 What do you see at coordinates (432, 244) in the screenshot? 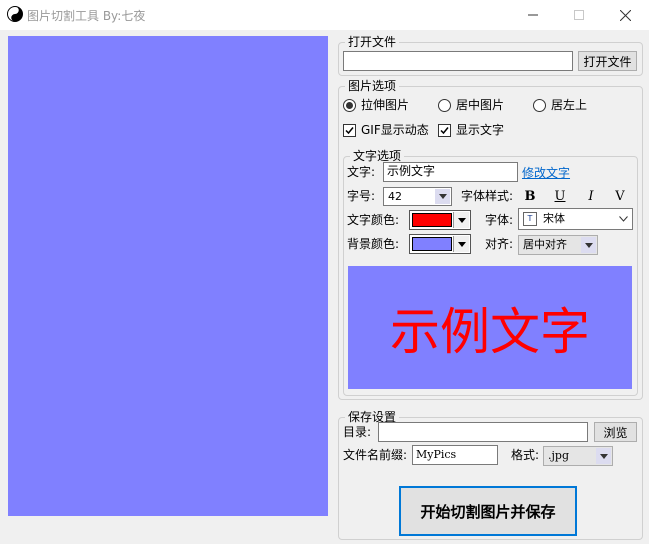
I see `bg-color-swatch` at bounding box center [432, 244].